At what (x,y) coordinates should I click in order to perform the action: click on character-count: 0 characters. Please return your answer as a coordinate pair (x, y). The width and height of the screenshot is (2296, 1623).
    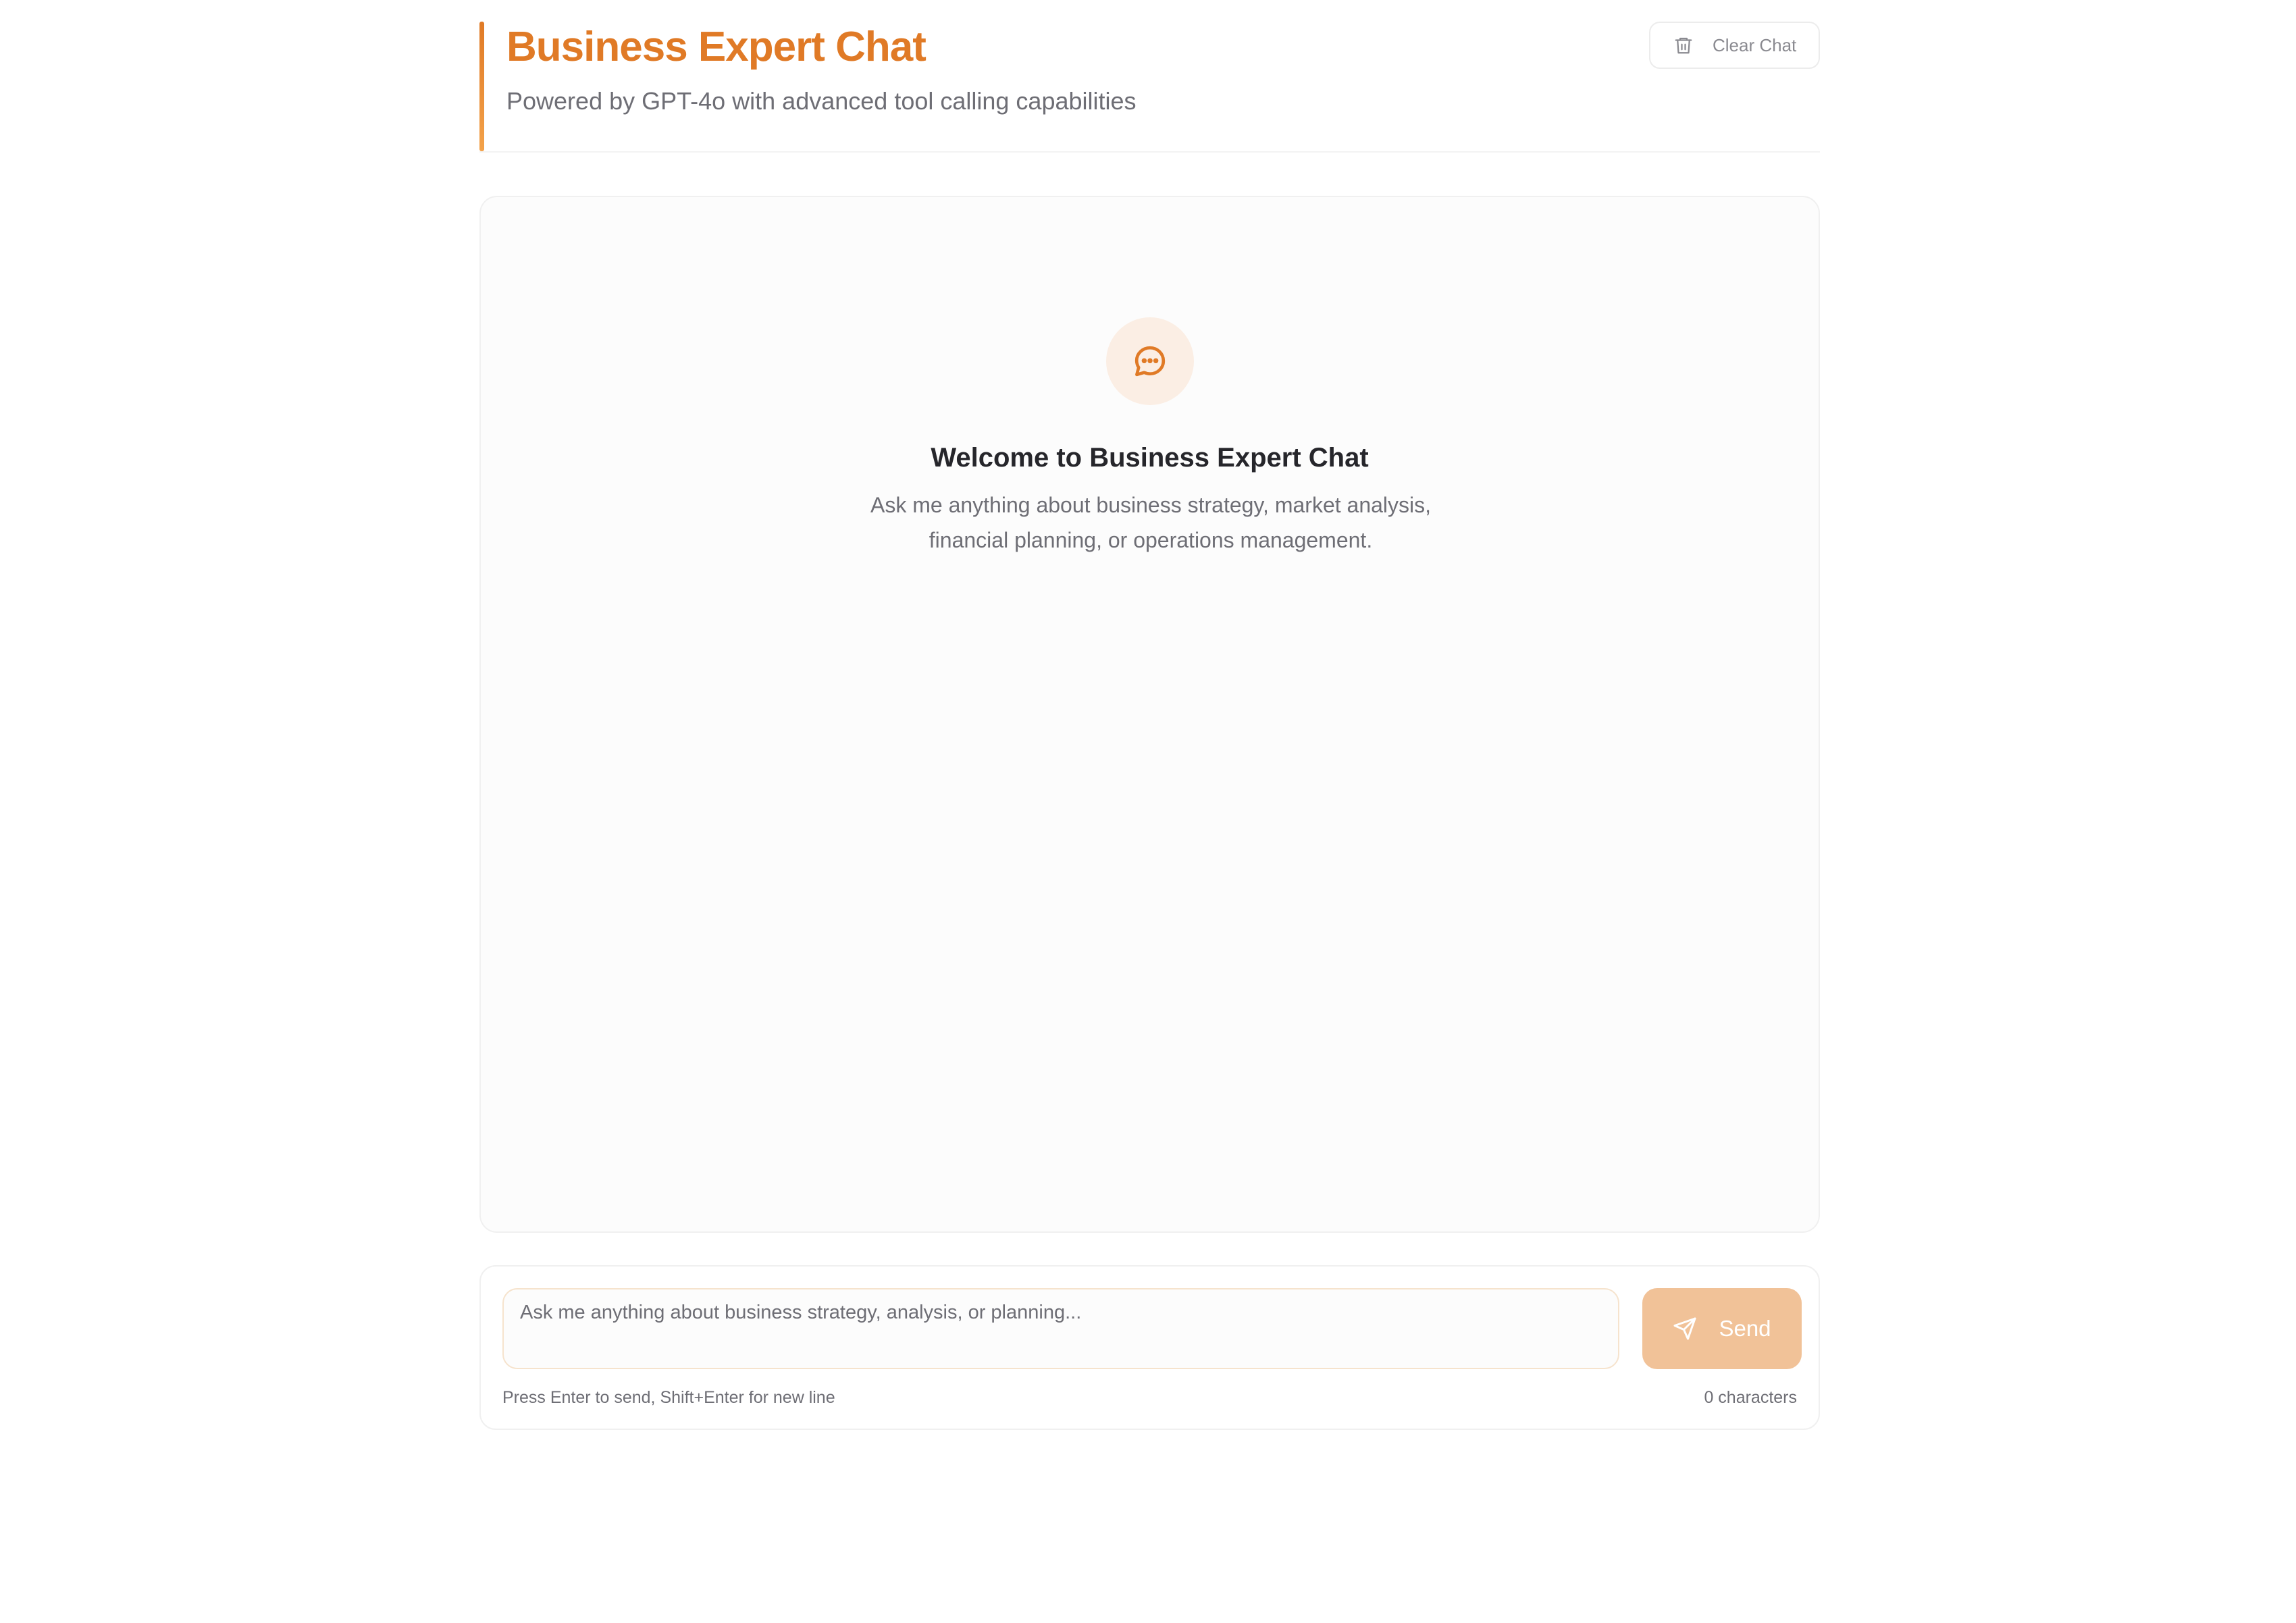
    Looking at the image, I should click on (1750, 1397).